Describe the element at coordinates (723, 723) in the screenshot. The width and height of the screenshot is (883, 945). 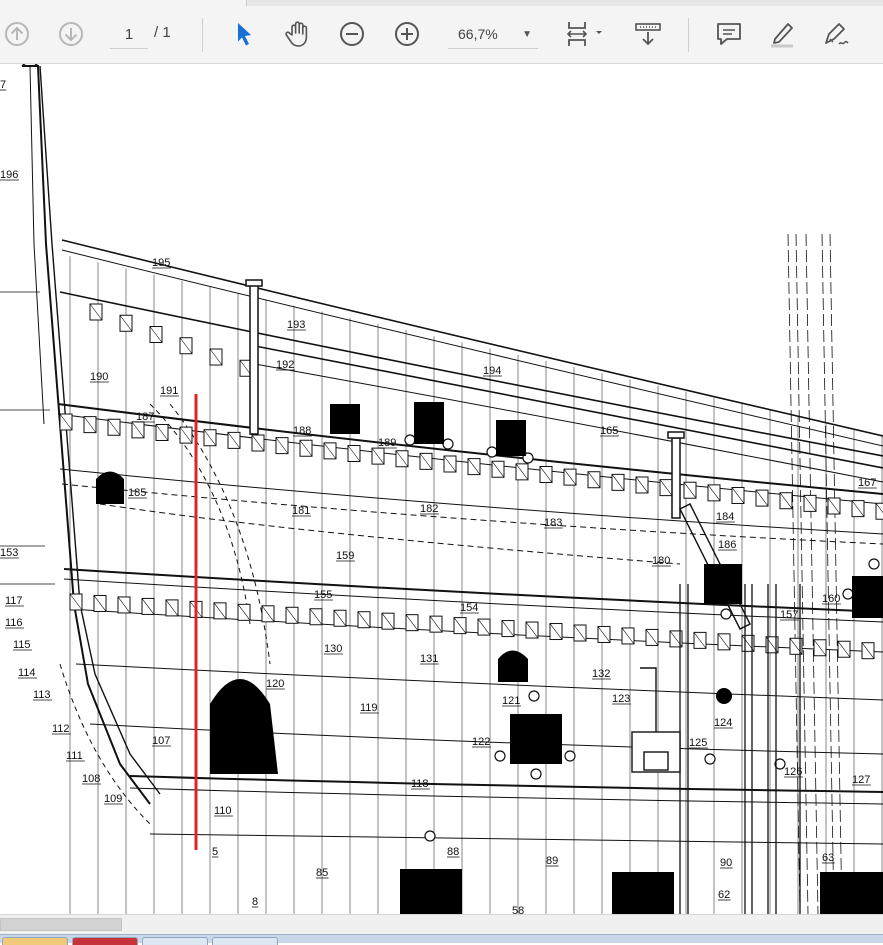
I see `part-number-label: 124` at that location.